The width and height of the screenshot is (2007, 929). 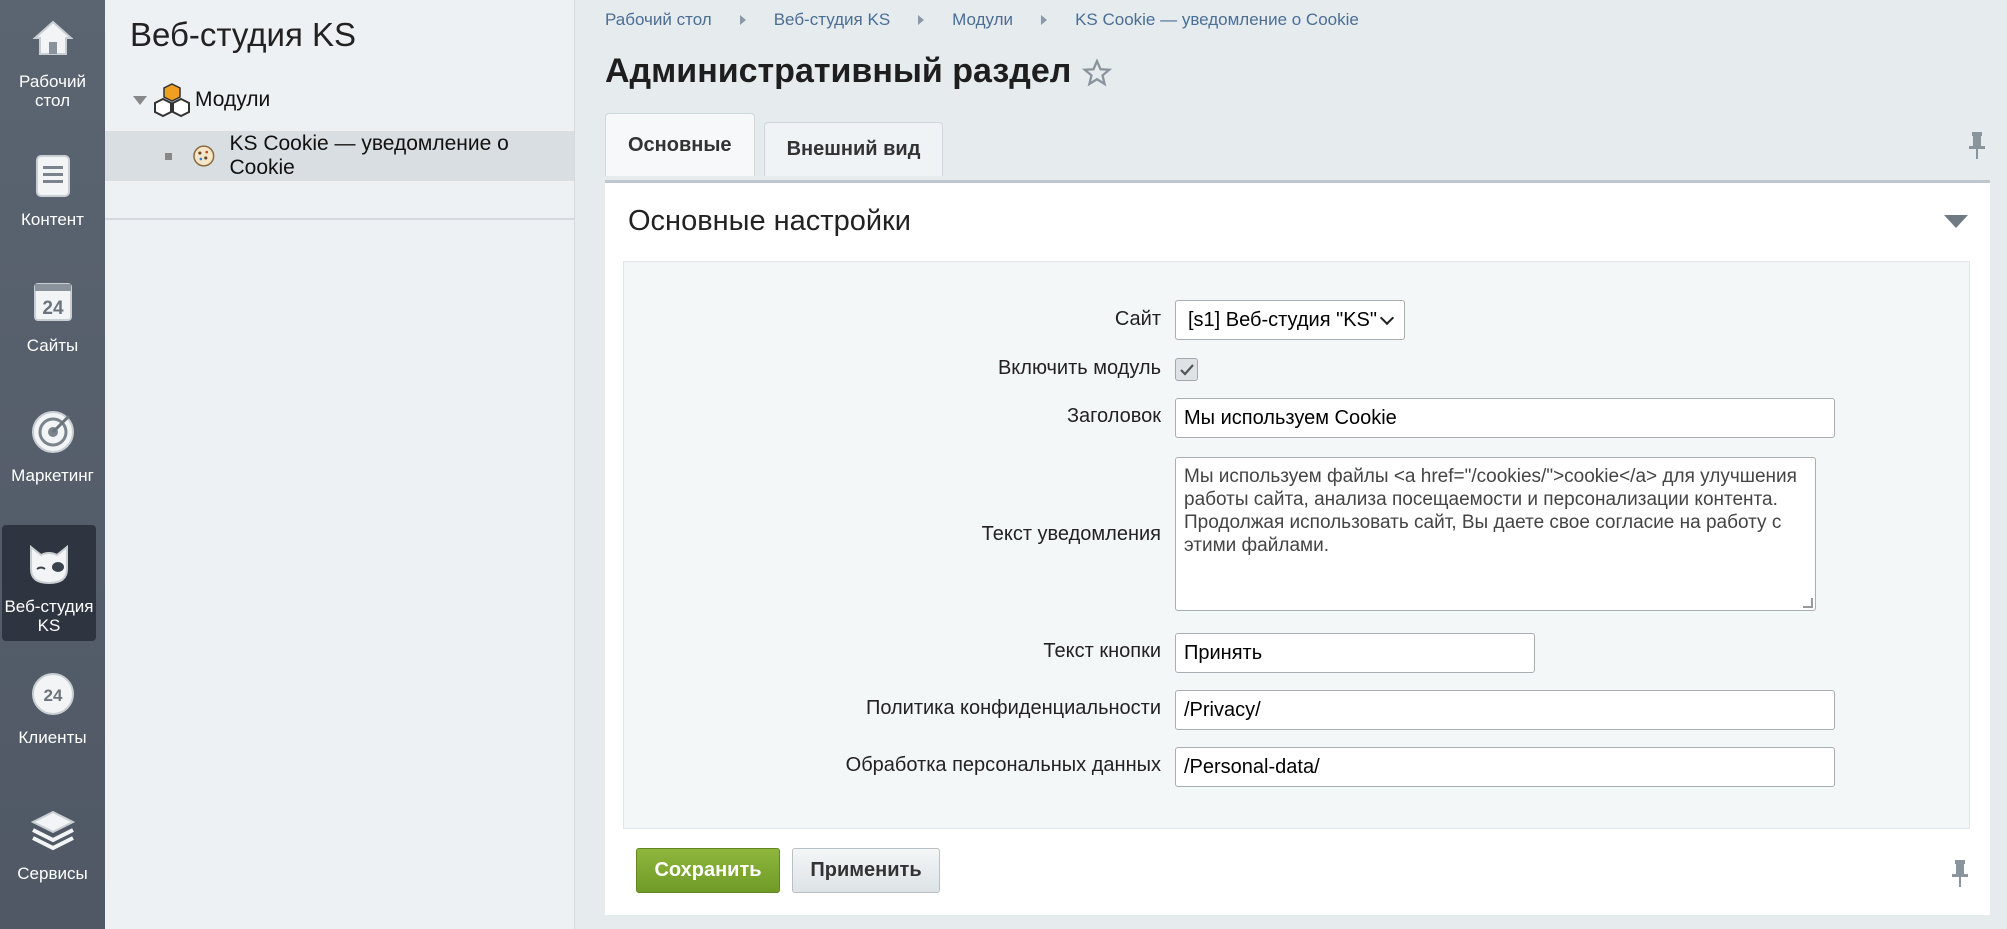 I want to click on rail-item-label: Рабочий стол, so click(x=52, y=91).